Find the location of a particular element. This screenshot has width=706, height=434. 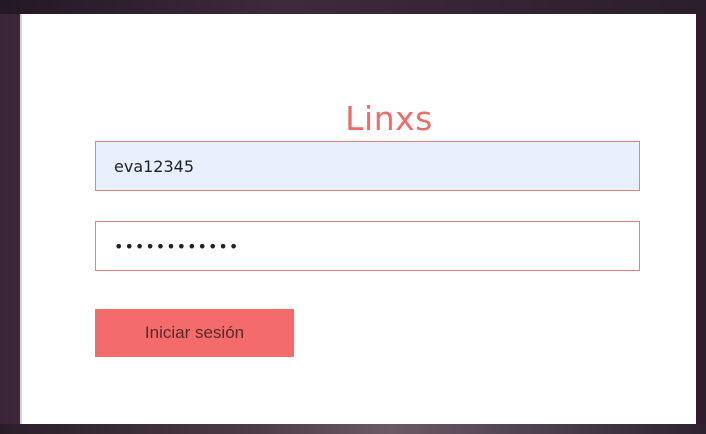

background-bottom is located at coordinates (353, 429).